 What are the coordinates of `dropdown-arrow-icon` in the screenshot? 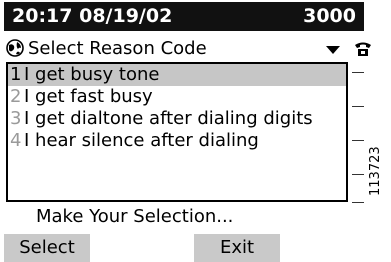 It's located at (333, 50).